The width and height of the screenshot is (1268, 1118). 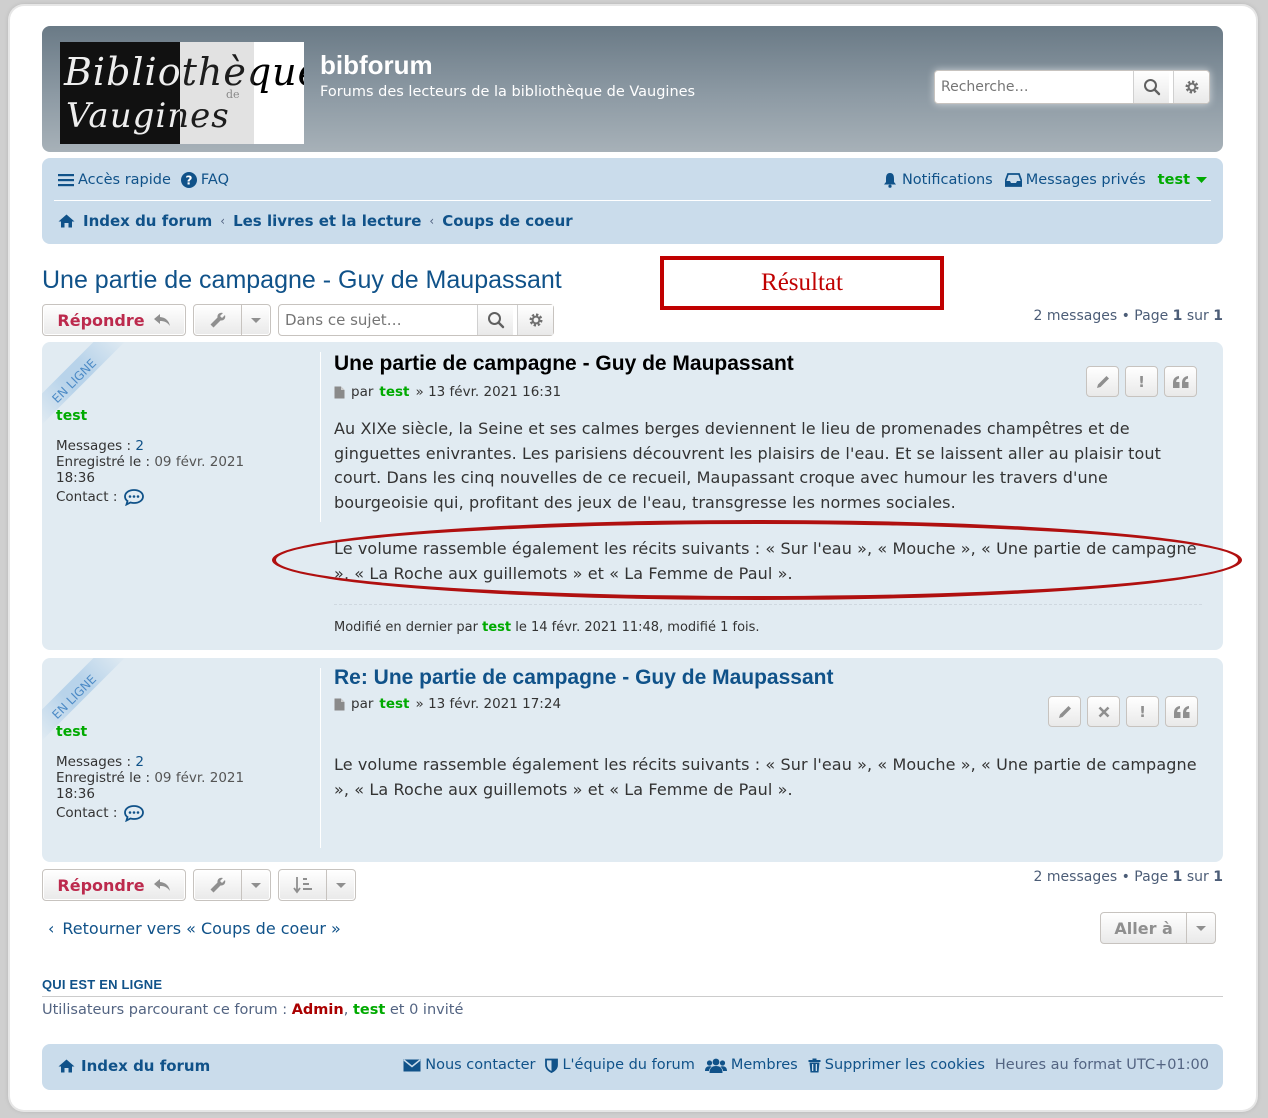 I want to click on search-input, so click(x=1034, y=87).